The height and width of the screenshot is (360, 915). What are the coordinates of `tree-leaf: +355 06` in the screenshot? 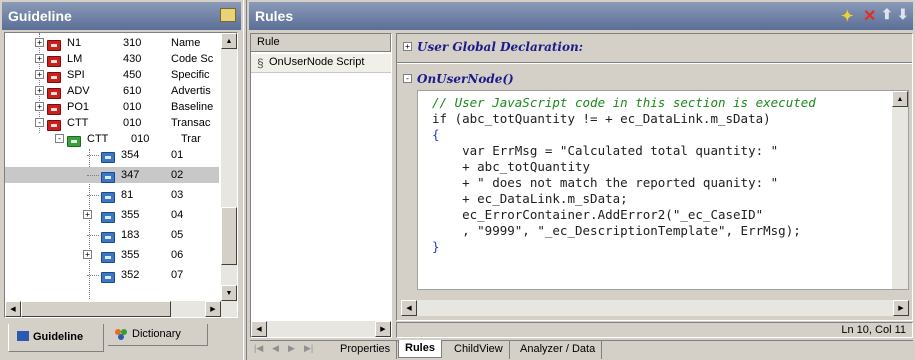 It's located at (112, 255).